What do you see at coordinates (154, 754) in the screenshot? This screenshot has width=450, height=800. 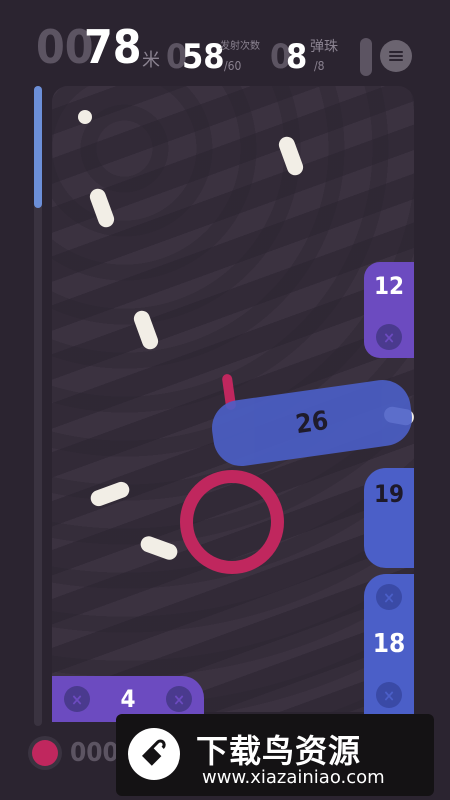 I see `watermark-logo: ꗃ` at bounding box center [154, 754].